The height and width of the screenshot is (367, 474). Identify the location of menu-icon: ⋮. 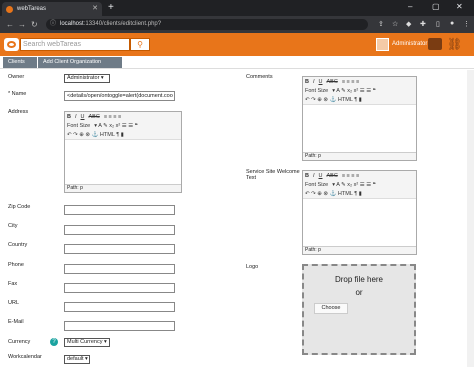
(466, 24).